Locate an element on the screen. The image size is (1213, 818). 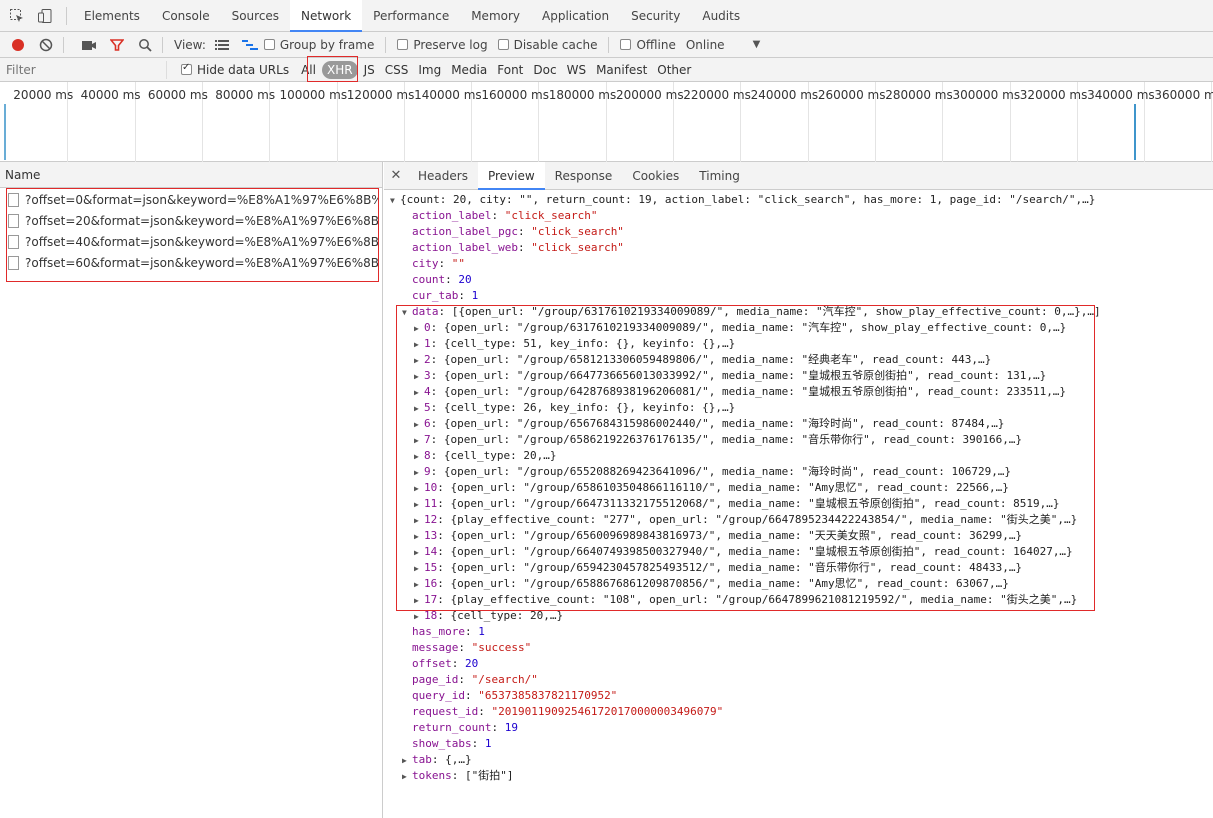
json-key: offset is located at coordinates (432, 663).